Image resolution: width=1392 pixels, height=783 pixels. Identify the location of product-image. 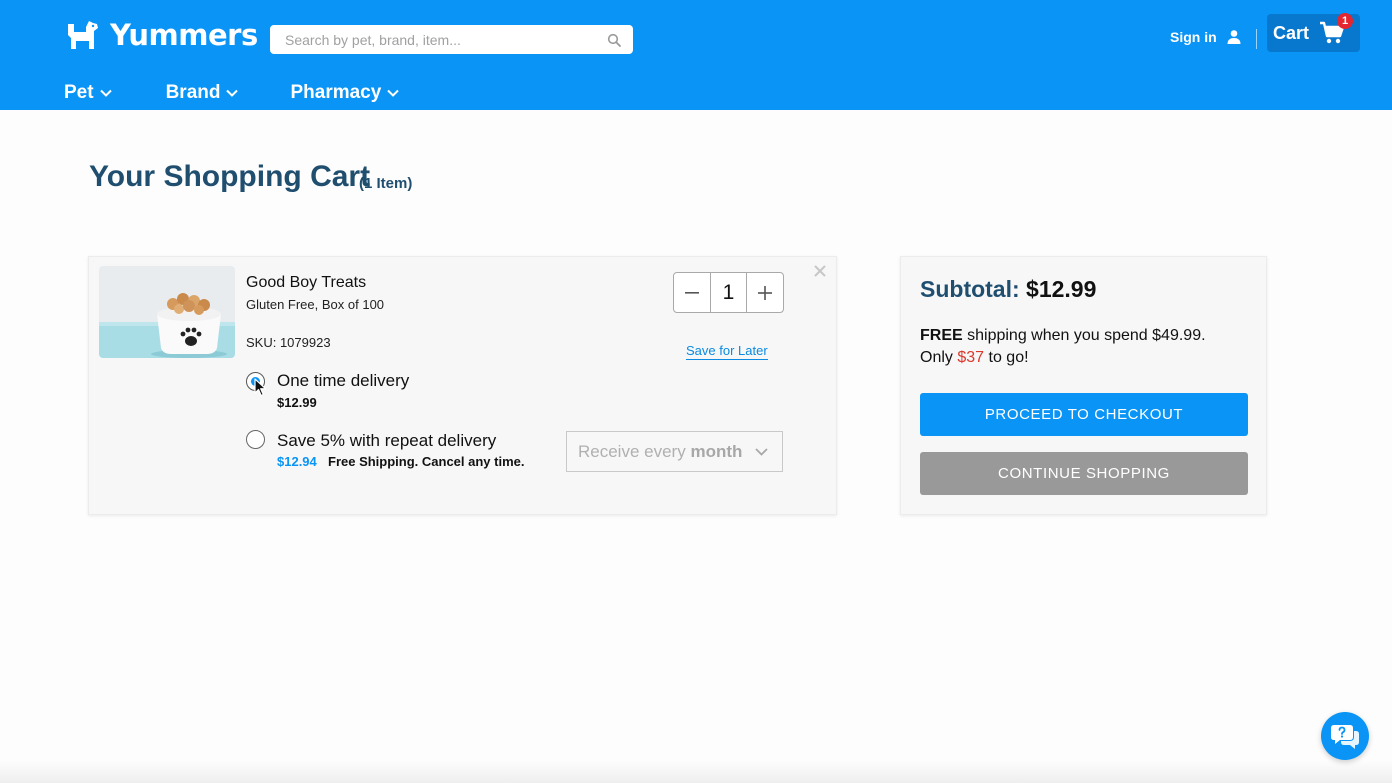
(167, 312).